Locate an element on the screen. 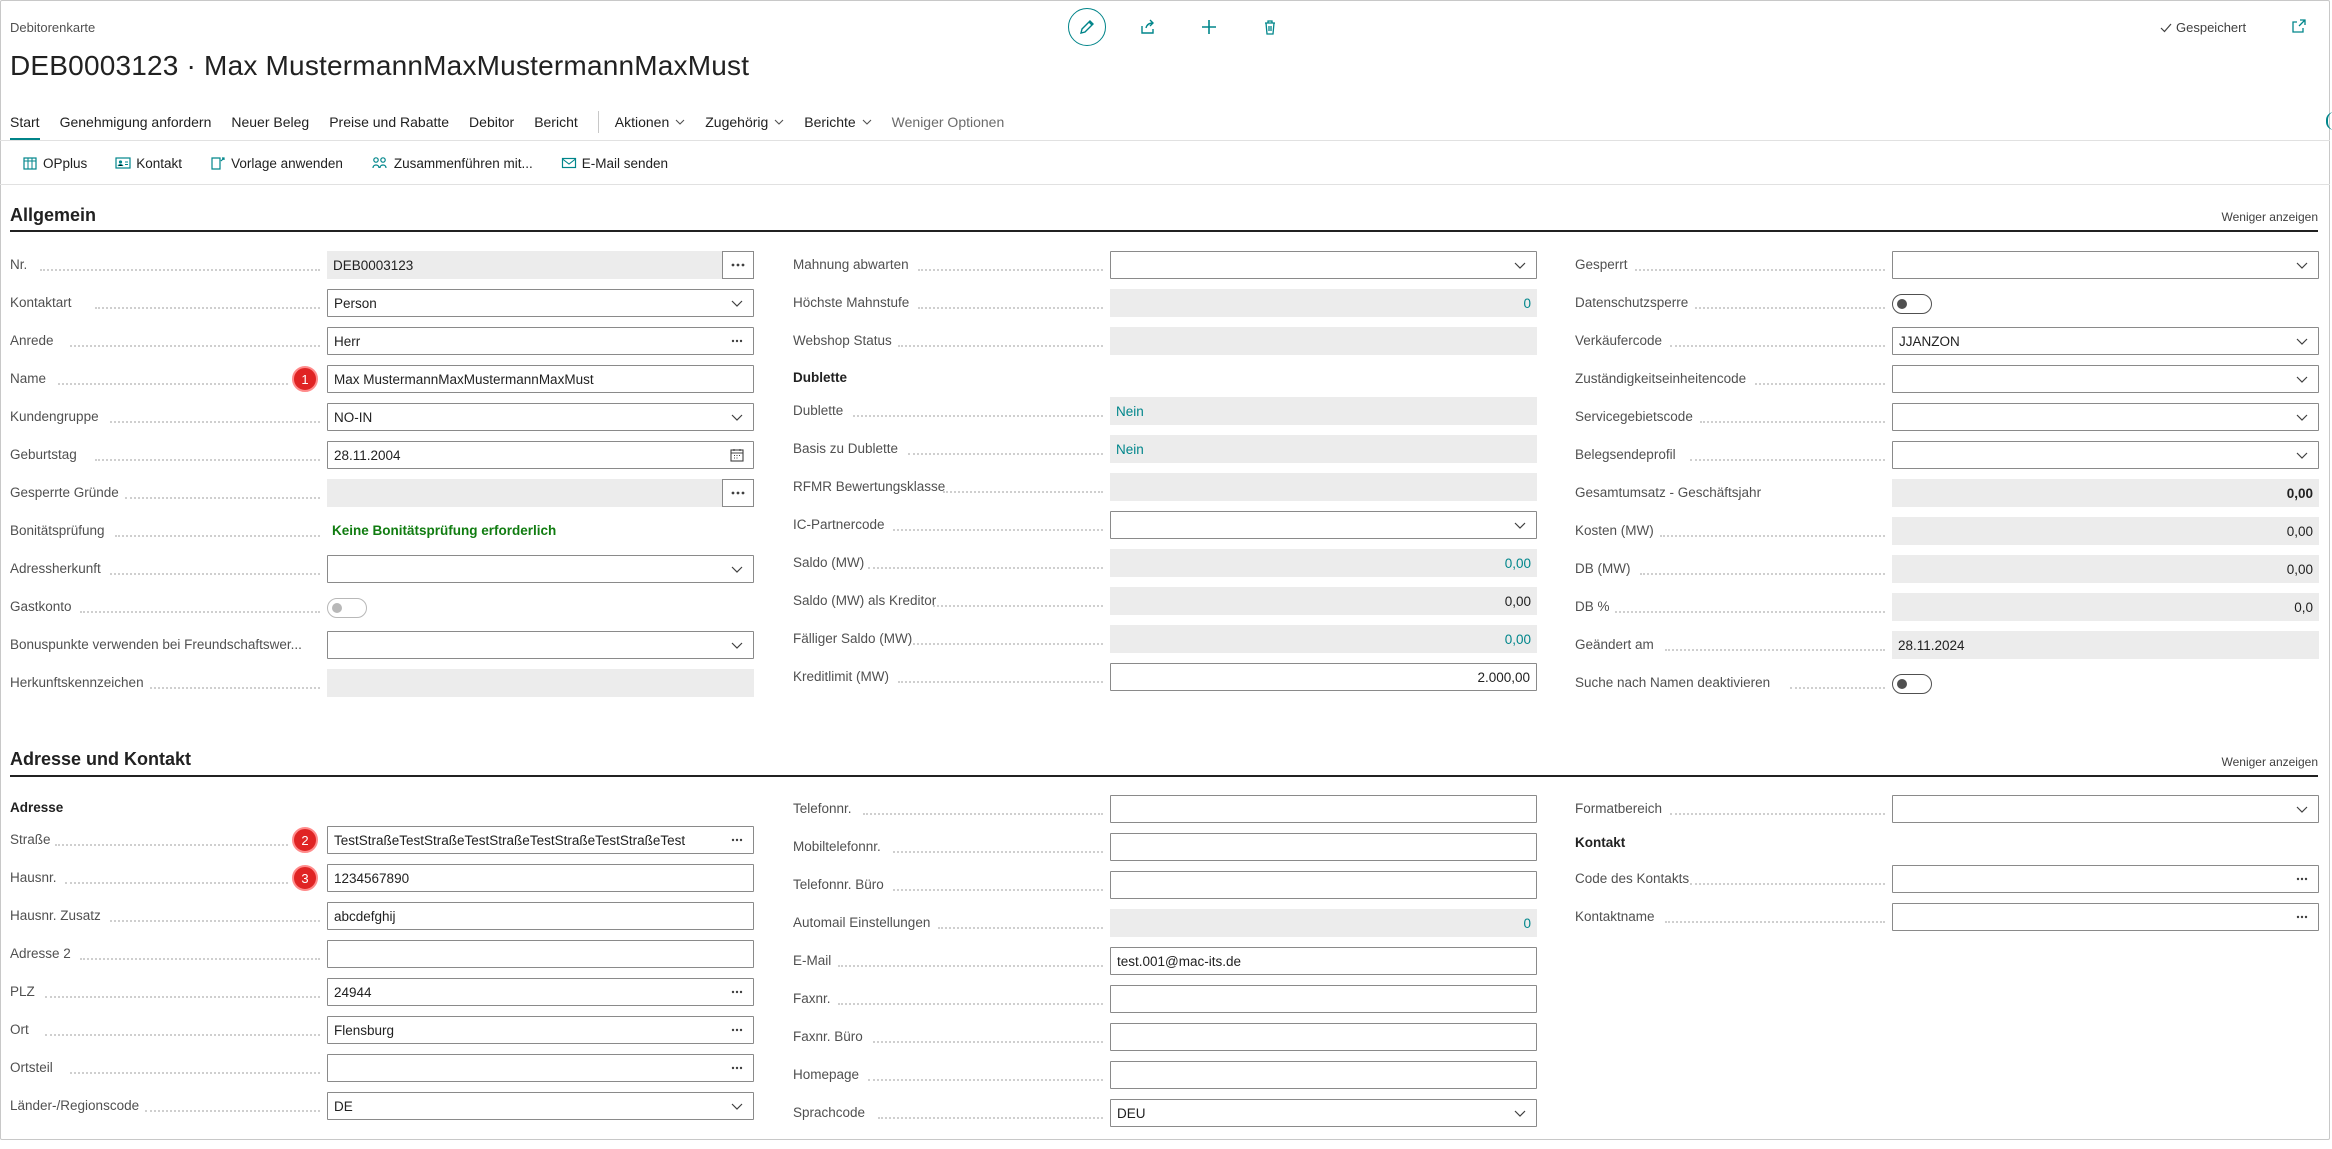 The image size is (2332, 1149). fax-input is located at coordinates (1323, 999).